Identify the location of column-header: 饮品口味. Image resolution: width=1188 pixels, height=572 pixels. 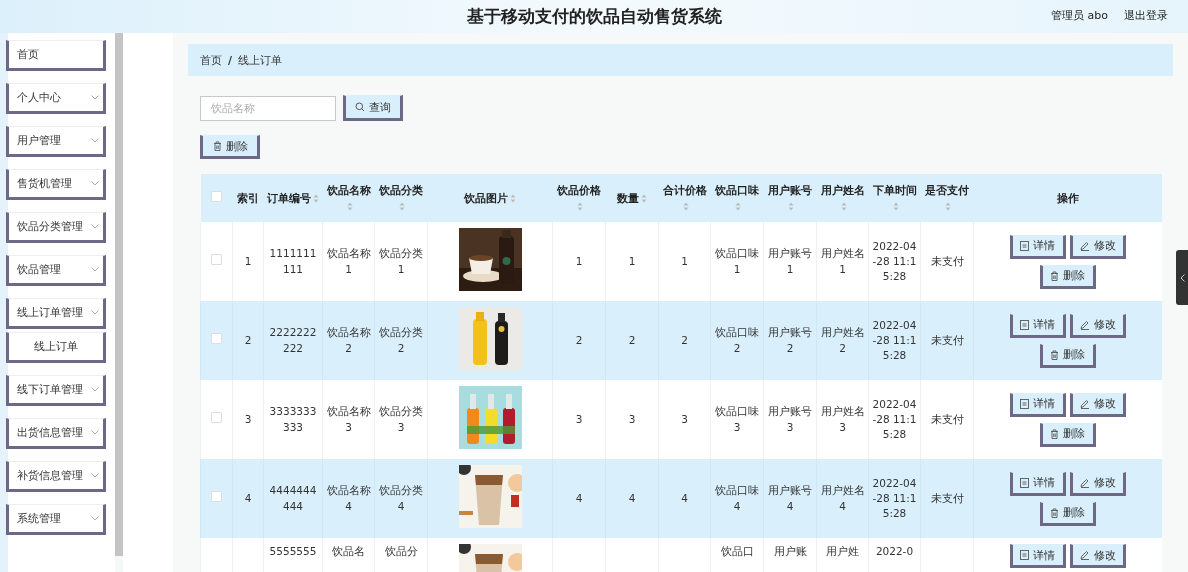
(737, 198).